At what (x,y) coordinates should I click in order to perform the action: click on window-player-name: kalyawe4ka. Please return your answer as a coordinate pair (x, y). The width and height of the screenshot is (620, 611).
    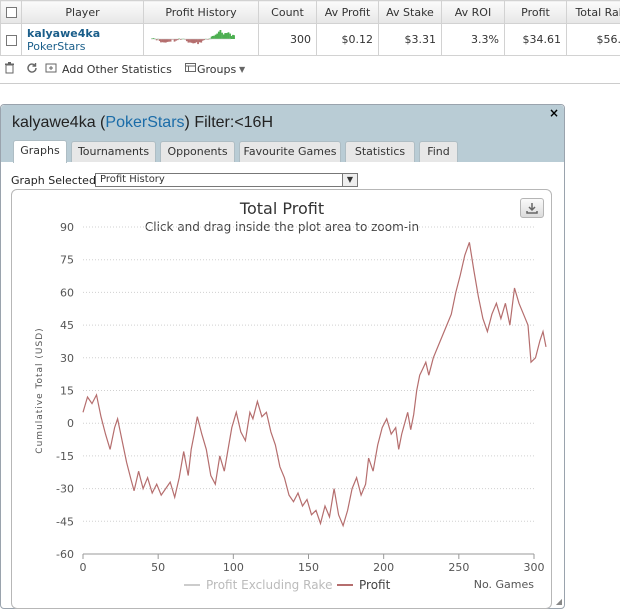
    Looking at the image, I should click on (54, 122).